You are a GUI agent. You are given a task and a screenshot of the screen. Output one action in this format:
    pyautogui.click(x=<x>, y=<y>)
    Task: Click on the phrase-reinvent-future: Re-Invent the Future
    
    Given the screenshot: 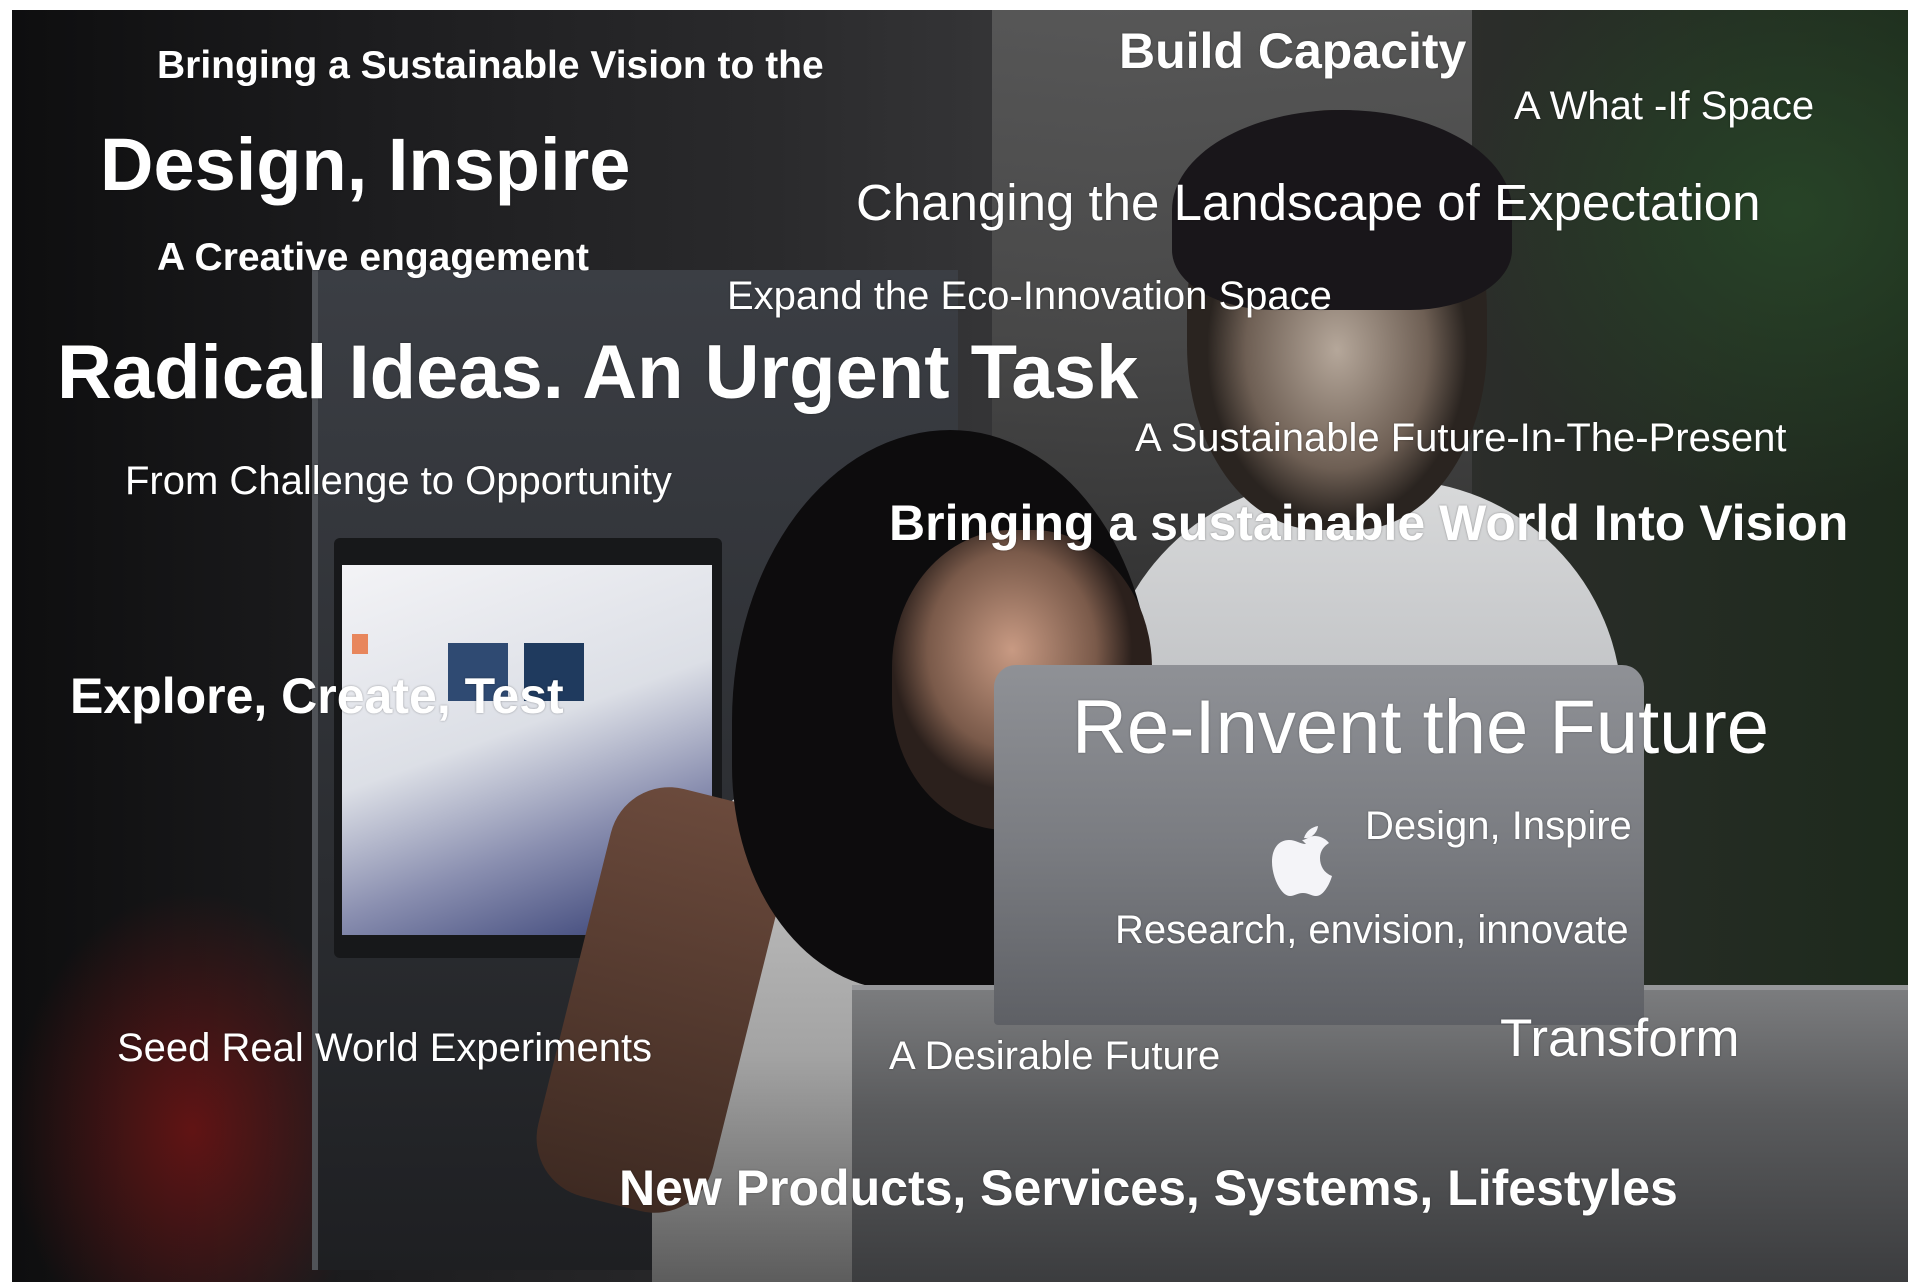 What is the action you would take?
    pyautogui.click(x=1421, y=727)
    